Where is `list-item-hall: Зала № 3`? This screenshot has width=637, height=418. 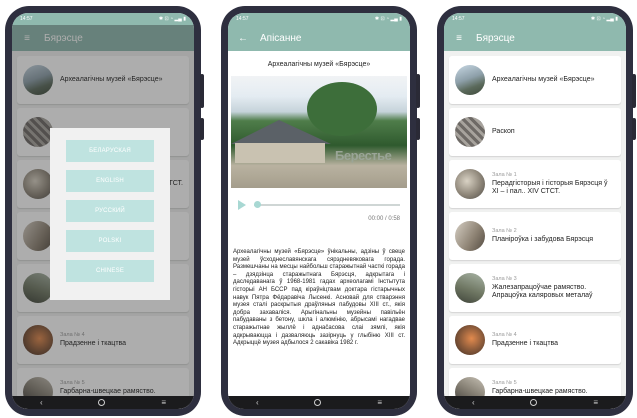 list-item-hall: Зала № 3 is located at coordinates (504, 278).